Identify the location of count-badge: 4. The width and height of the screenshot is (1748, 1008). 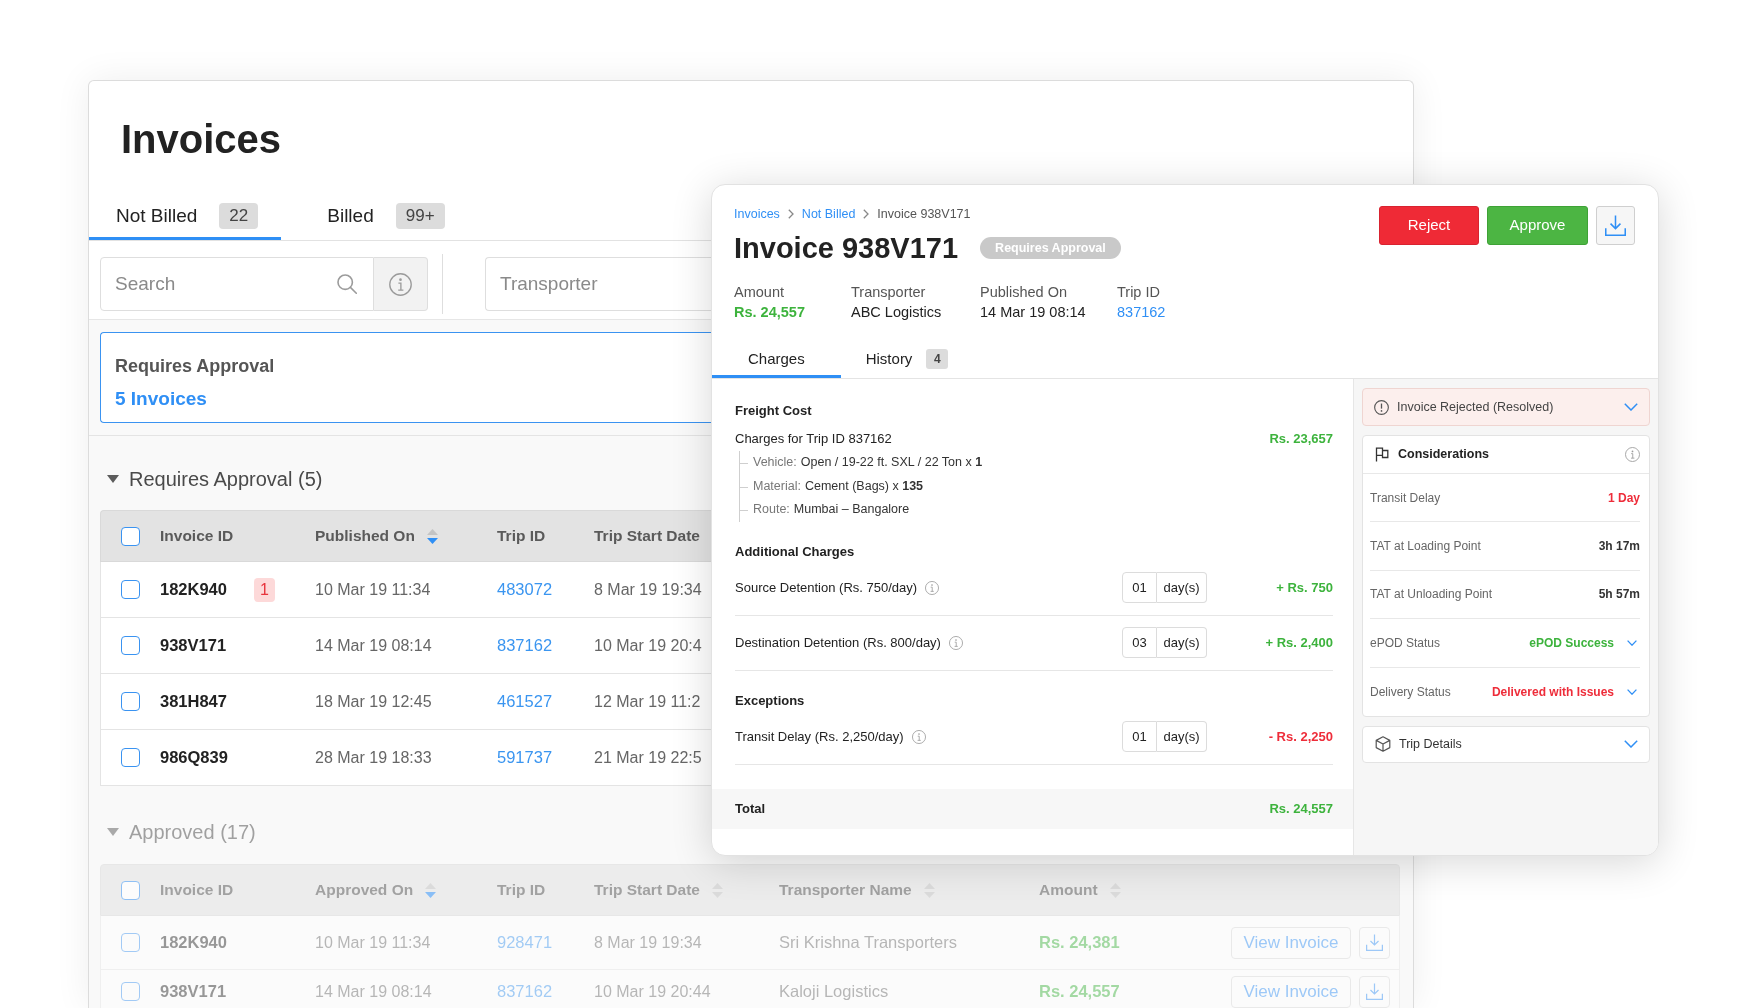
(937, 359).